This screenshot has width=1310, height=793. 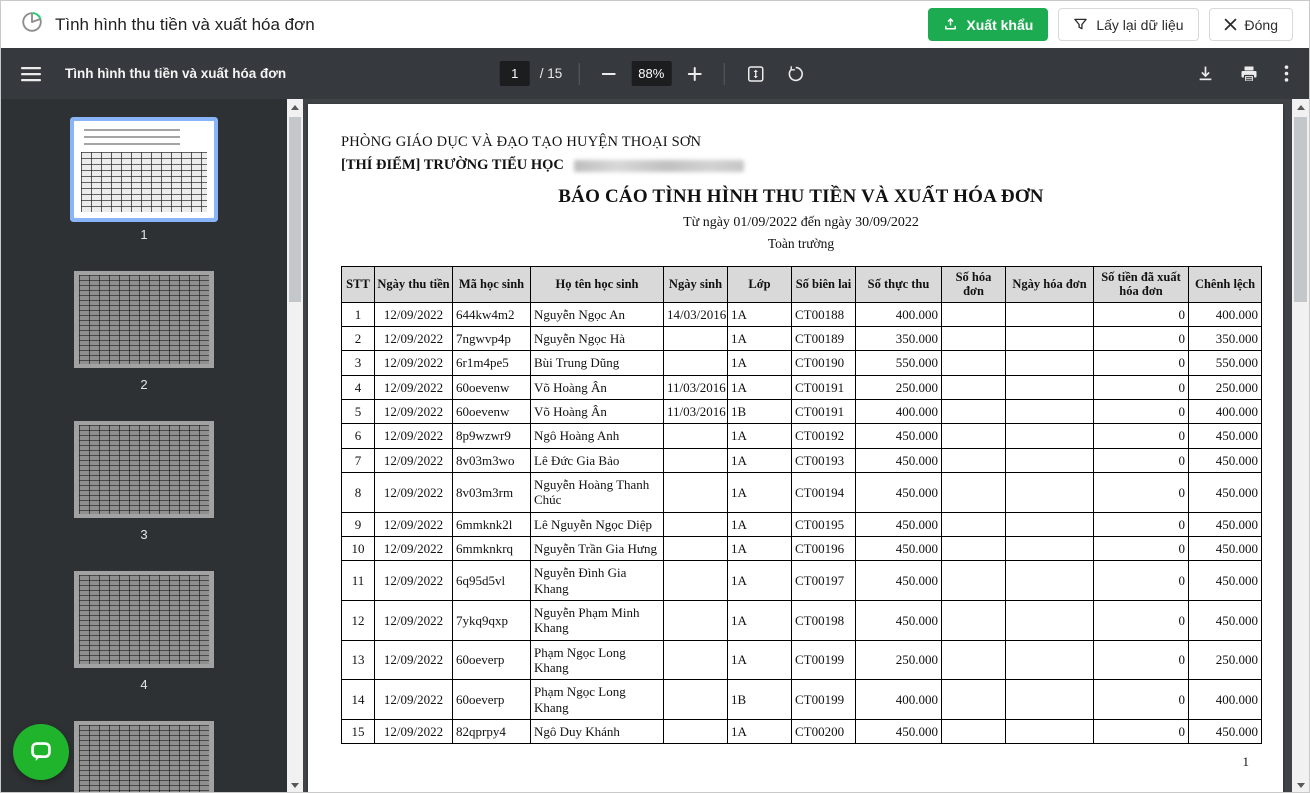 What do you see at coordinates (358, 284) in the screenshot?
I see `column-header: STT` at bounding box center [358, 284].